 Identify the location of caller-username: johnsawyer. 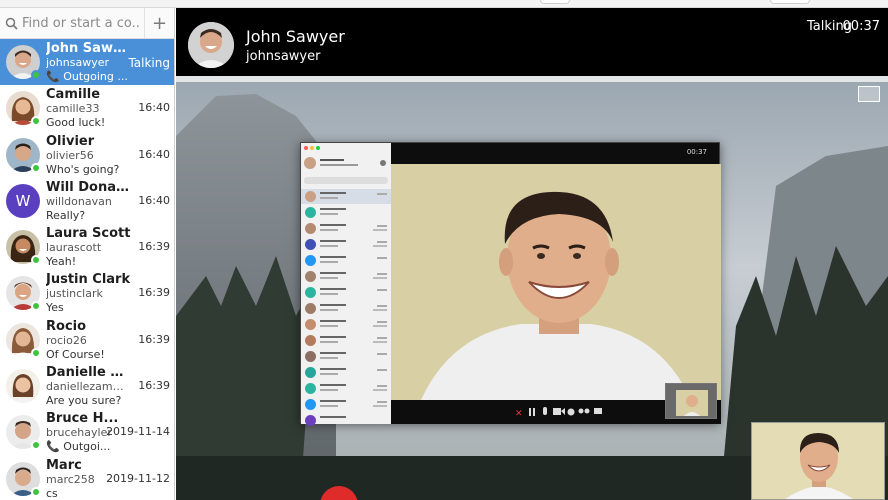
(283, 56).